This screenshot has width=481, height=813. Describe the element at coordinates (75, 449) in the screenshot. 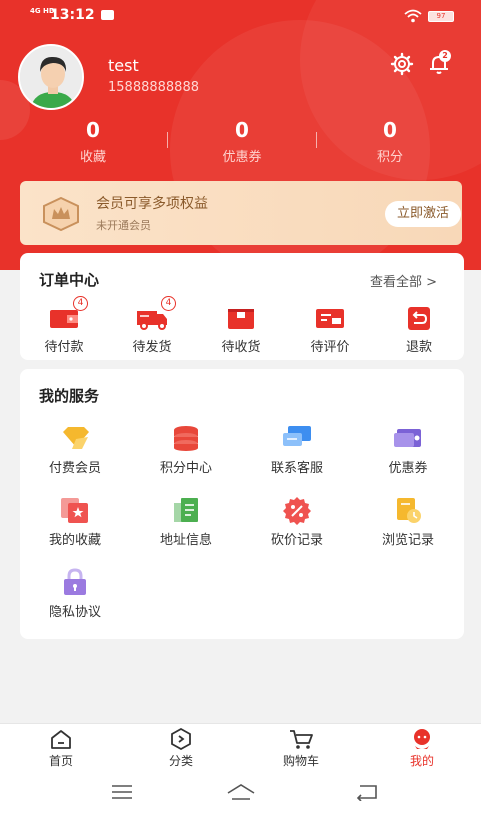

I see `service-paid-member: 付费会员` at that location.